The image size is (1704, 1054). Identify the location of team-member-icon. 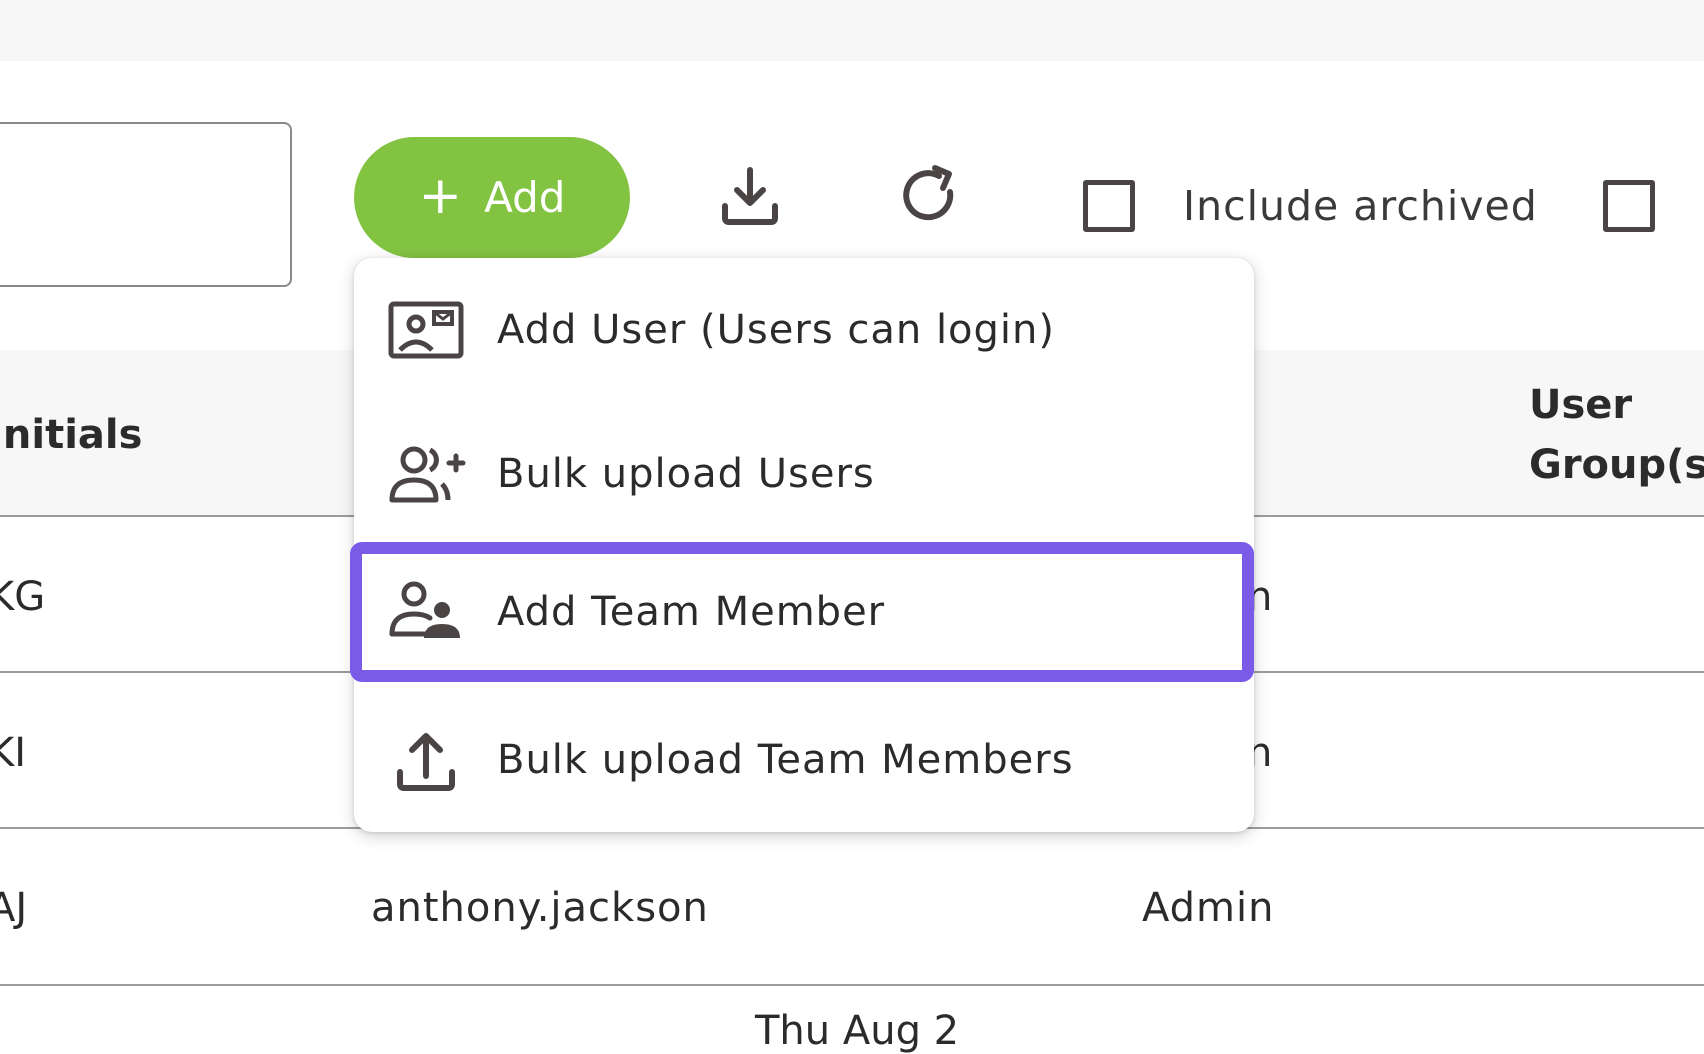
(424, 609).